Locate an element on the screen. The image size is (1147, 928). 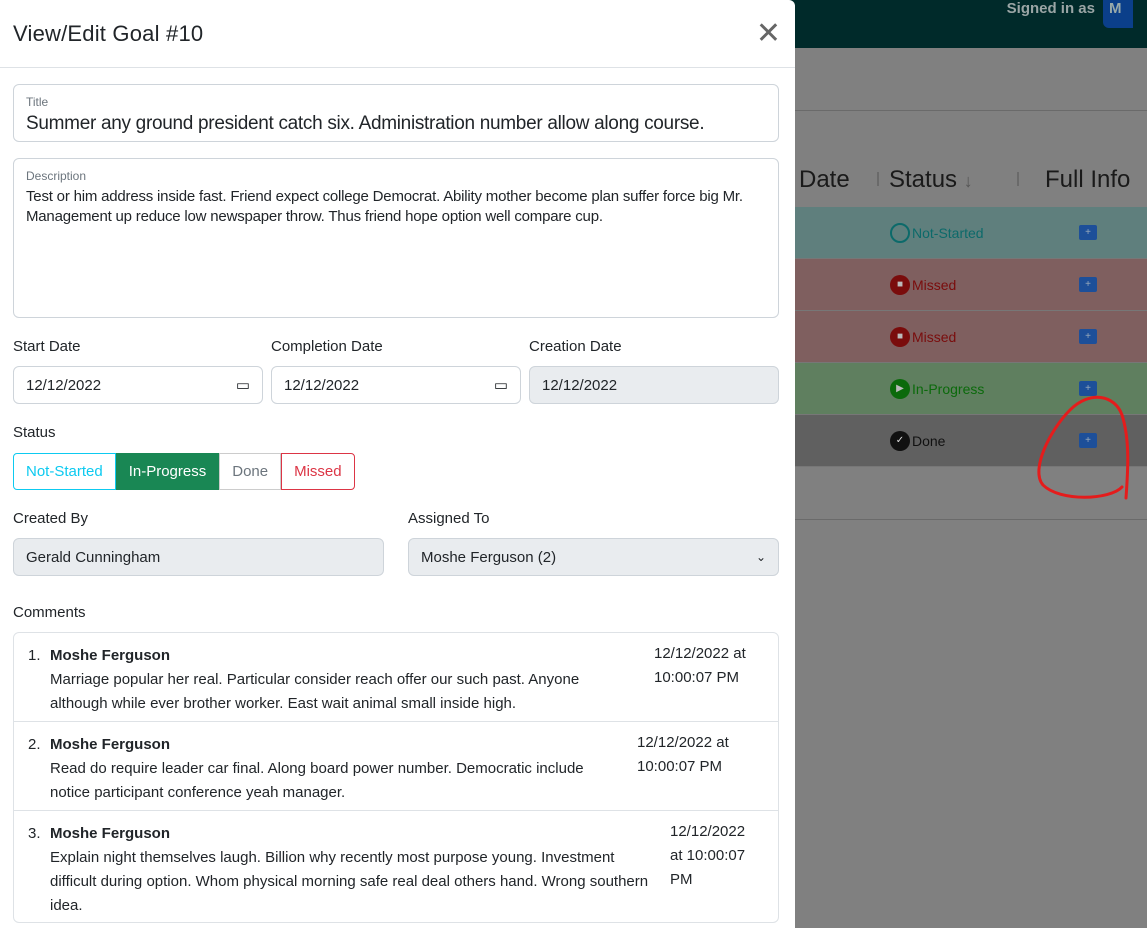
user-menu-button: M is located at coordinates (1118, 14).